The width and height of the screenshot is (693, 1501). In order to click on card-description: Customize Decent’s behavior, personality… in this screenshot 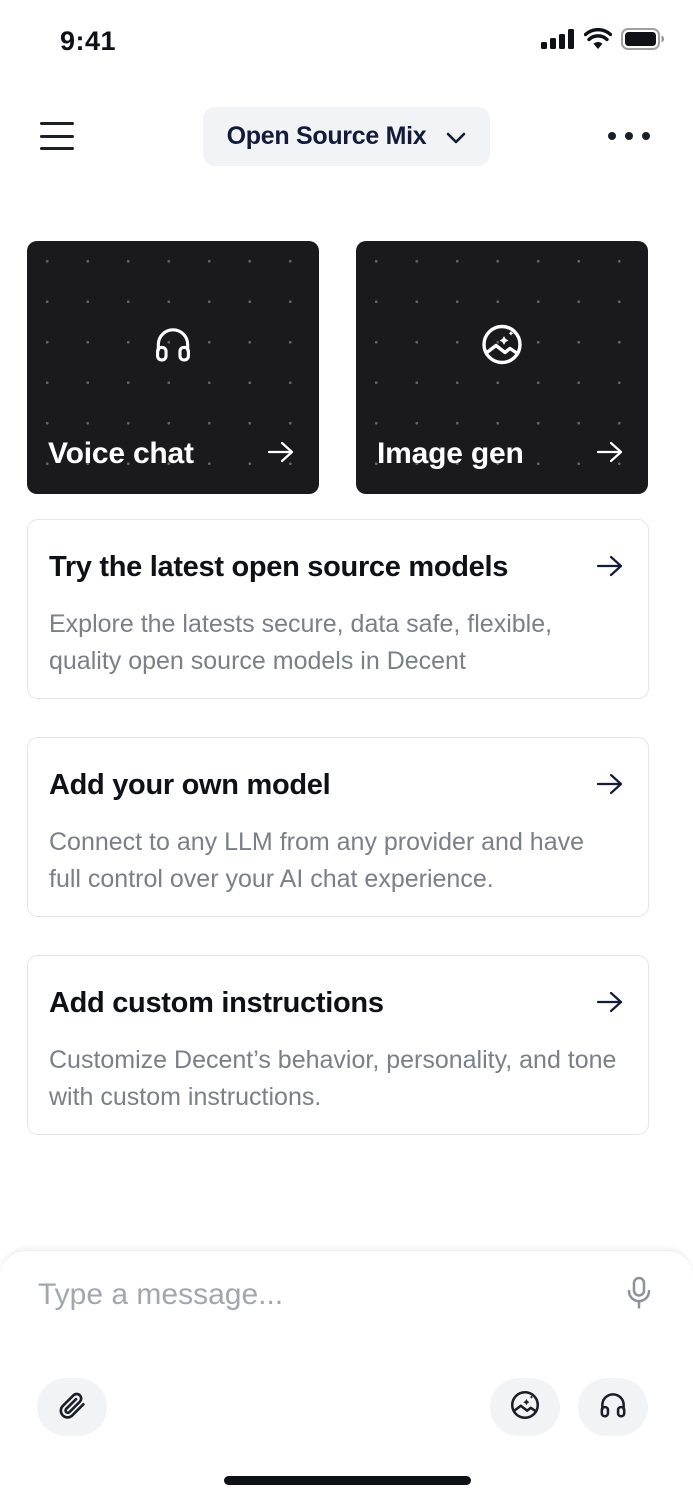, I will do `click(333, 1078)`.